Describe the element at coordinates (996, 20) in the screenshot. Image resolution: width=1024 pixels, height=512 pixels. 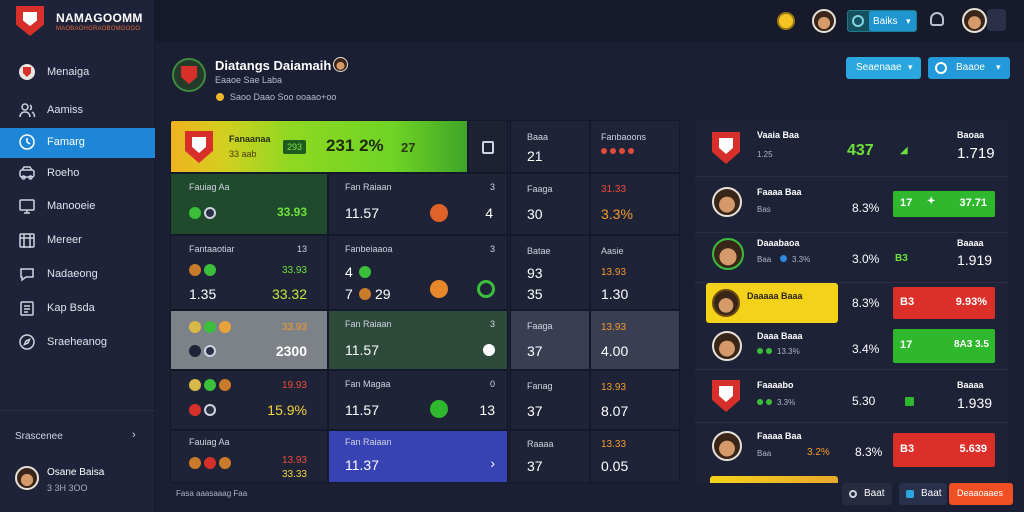
I see `menu-icon` at that location.